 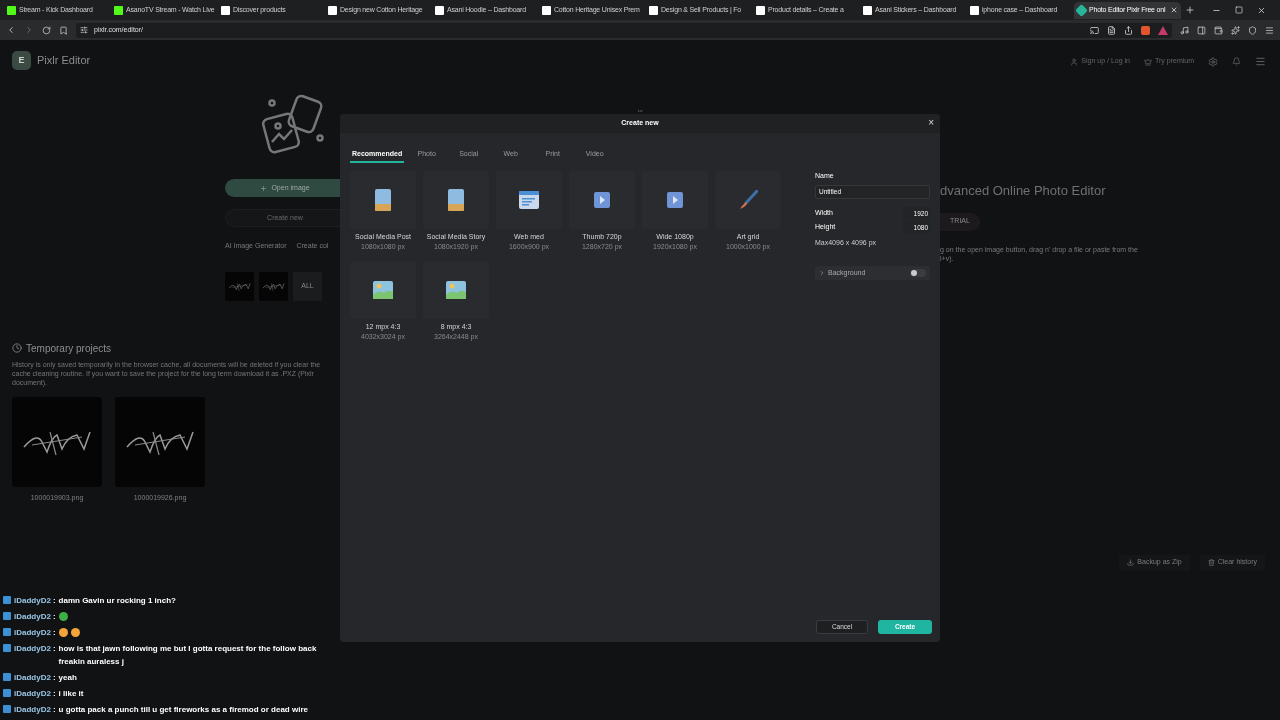 I want to click on section-title: Temporary projects, so click(x=69, y=348).